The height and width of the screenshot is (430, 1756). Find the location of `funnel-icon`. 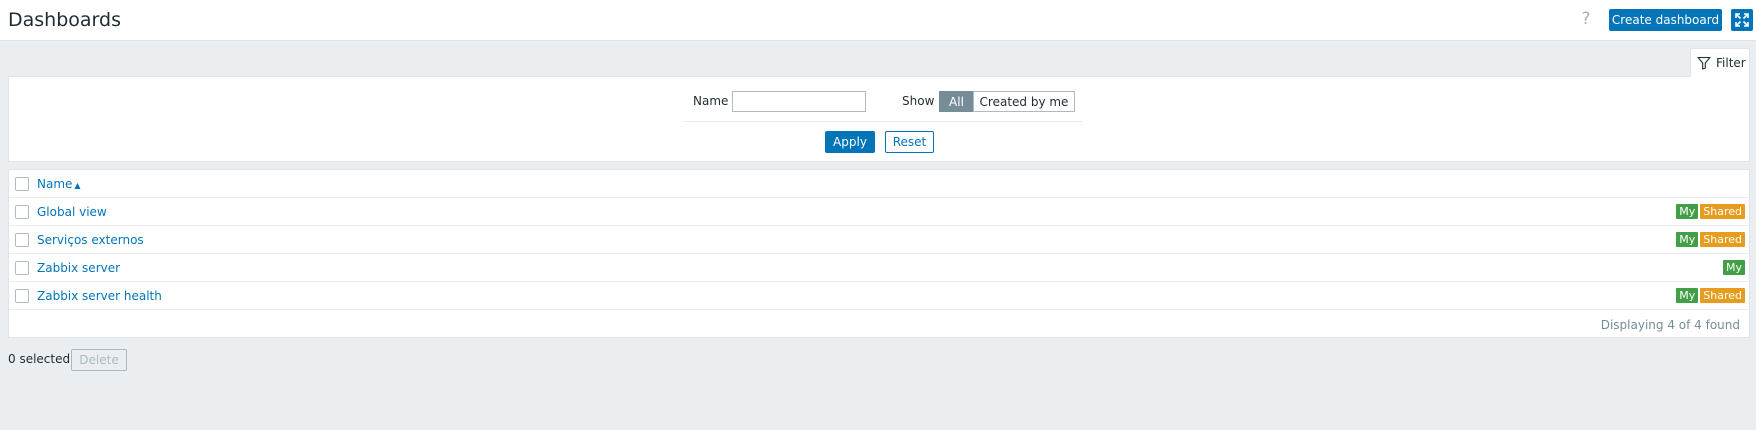

funnel-icon is located at coordinates (1704, 63).